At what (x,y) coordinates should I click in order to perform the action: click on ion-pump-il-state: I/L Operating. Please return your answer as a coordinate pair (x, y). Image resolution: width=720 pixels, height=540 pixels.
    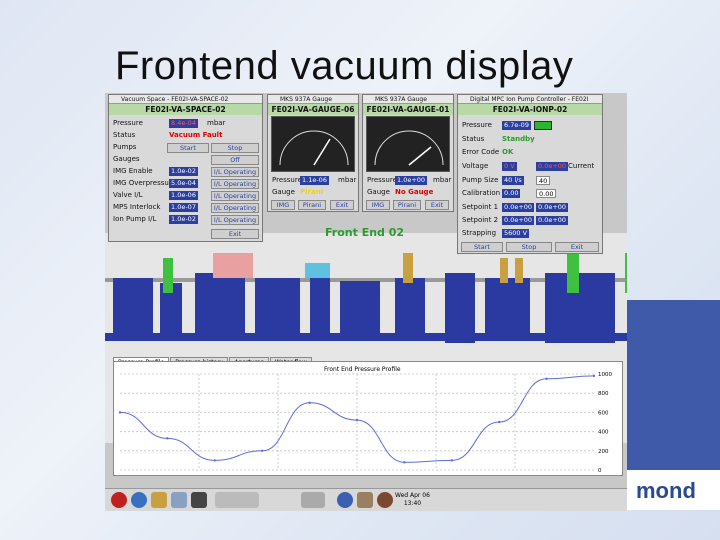
    Looking at the image, I should click on (235, 220).